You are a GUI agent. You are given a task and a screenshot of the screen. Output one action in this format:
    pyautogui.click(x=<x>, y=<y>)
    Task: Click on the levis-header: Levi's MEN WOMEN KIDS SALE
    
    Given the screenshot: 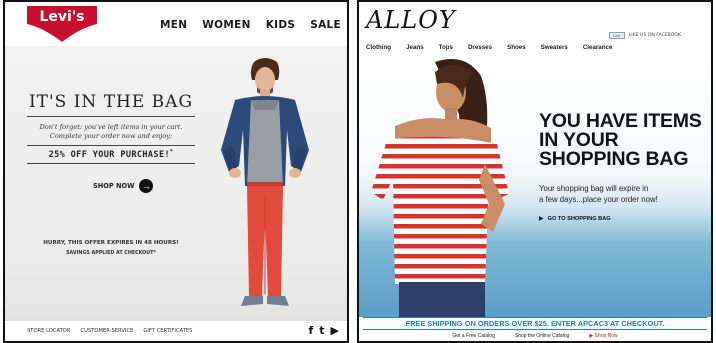 What is the action you would take?
    pyautogui.click(x=176, y=24)
    